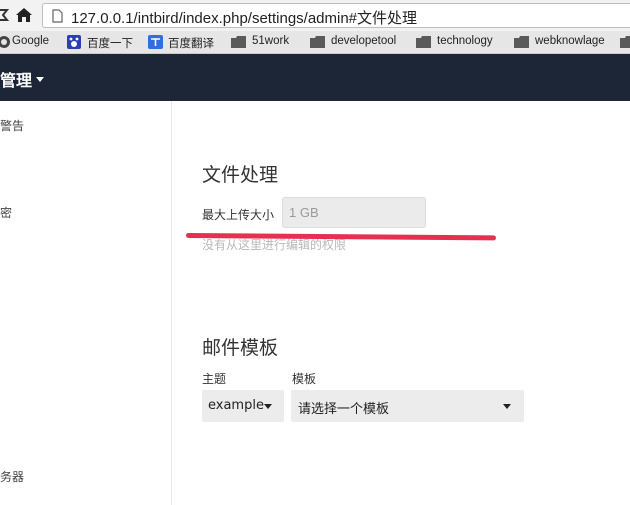 The width and height of the screenshot is (630, 505). Describe the element at coordinates (214, 379) in the screenshot. I see `theme-label: 主题` at that location.